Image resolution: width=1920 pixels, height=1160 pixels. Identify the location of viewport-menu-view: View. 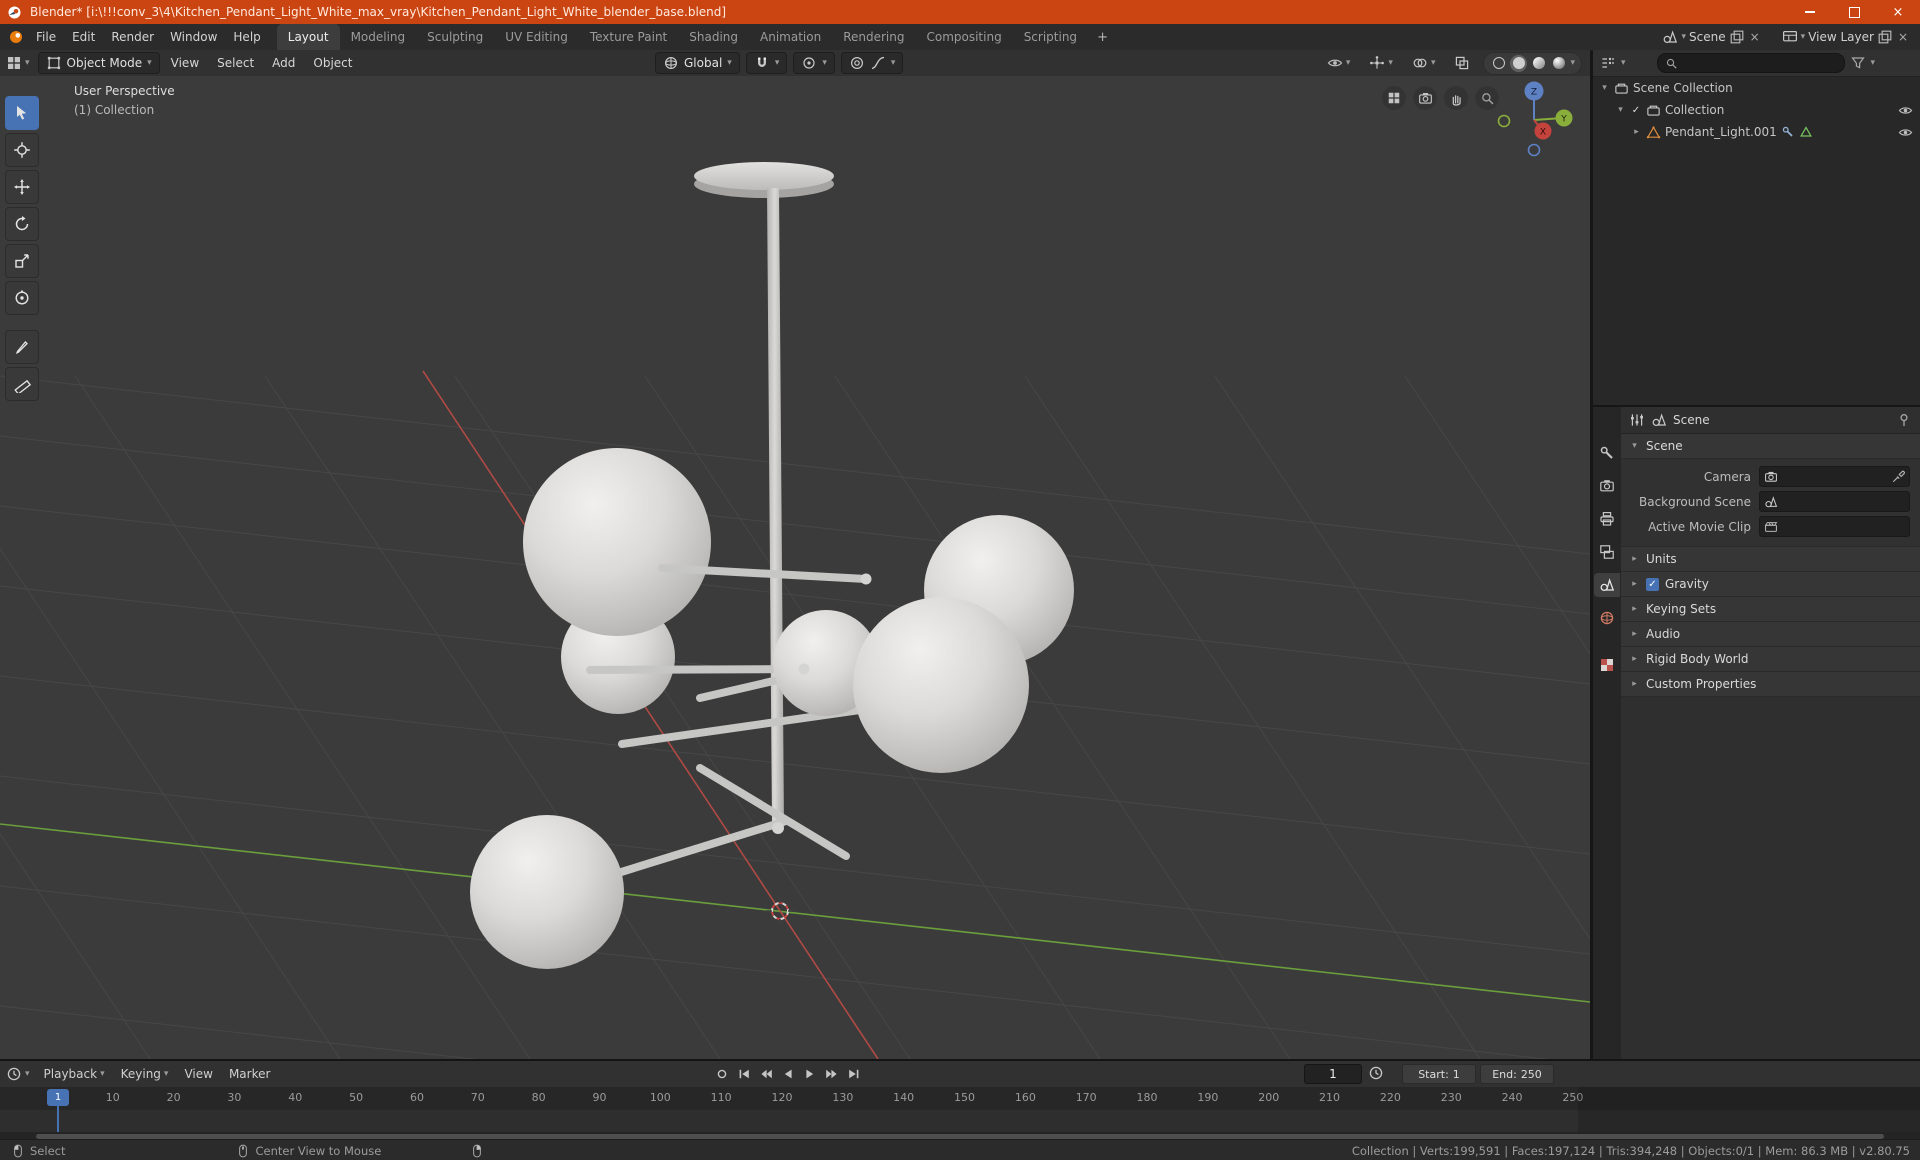
(185, 63).